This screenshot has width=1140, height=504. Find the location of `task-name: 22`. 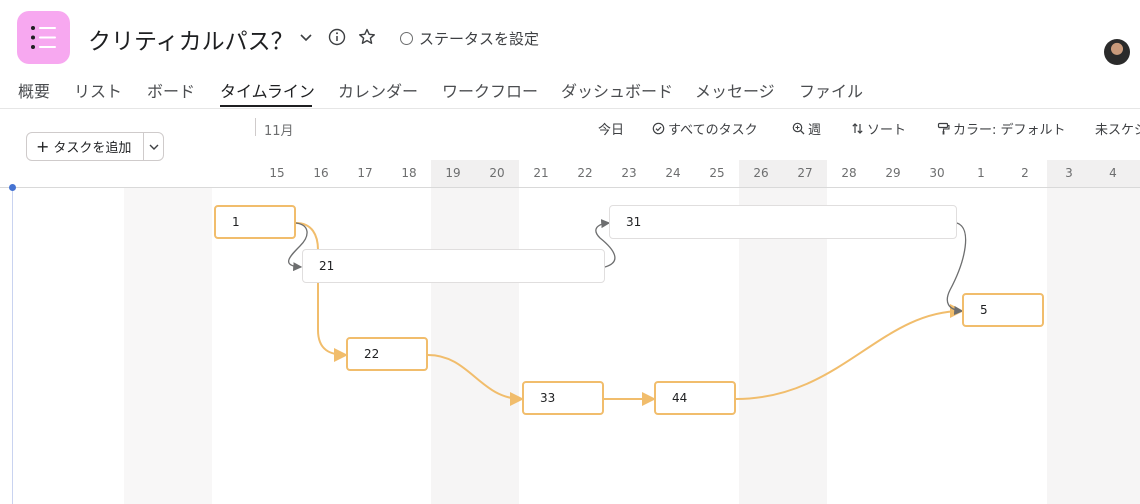

task-name: 22 is located at coordinates (372, 354).